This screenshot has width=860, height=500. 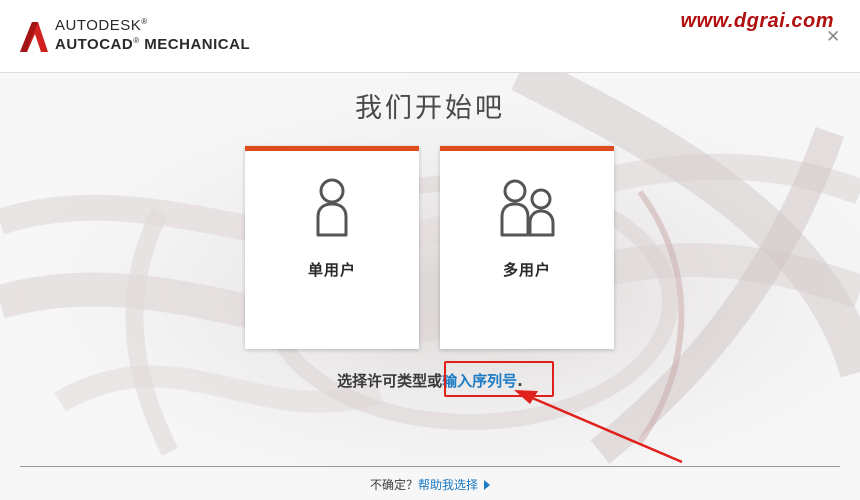 What do you see at coordinates (520, 381) in the screenshot?
I see `license-prompt-suffix: .` at bounding box center [520, 381].